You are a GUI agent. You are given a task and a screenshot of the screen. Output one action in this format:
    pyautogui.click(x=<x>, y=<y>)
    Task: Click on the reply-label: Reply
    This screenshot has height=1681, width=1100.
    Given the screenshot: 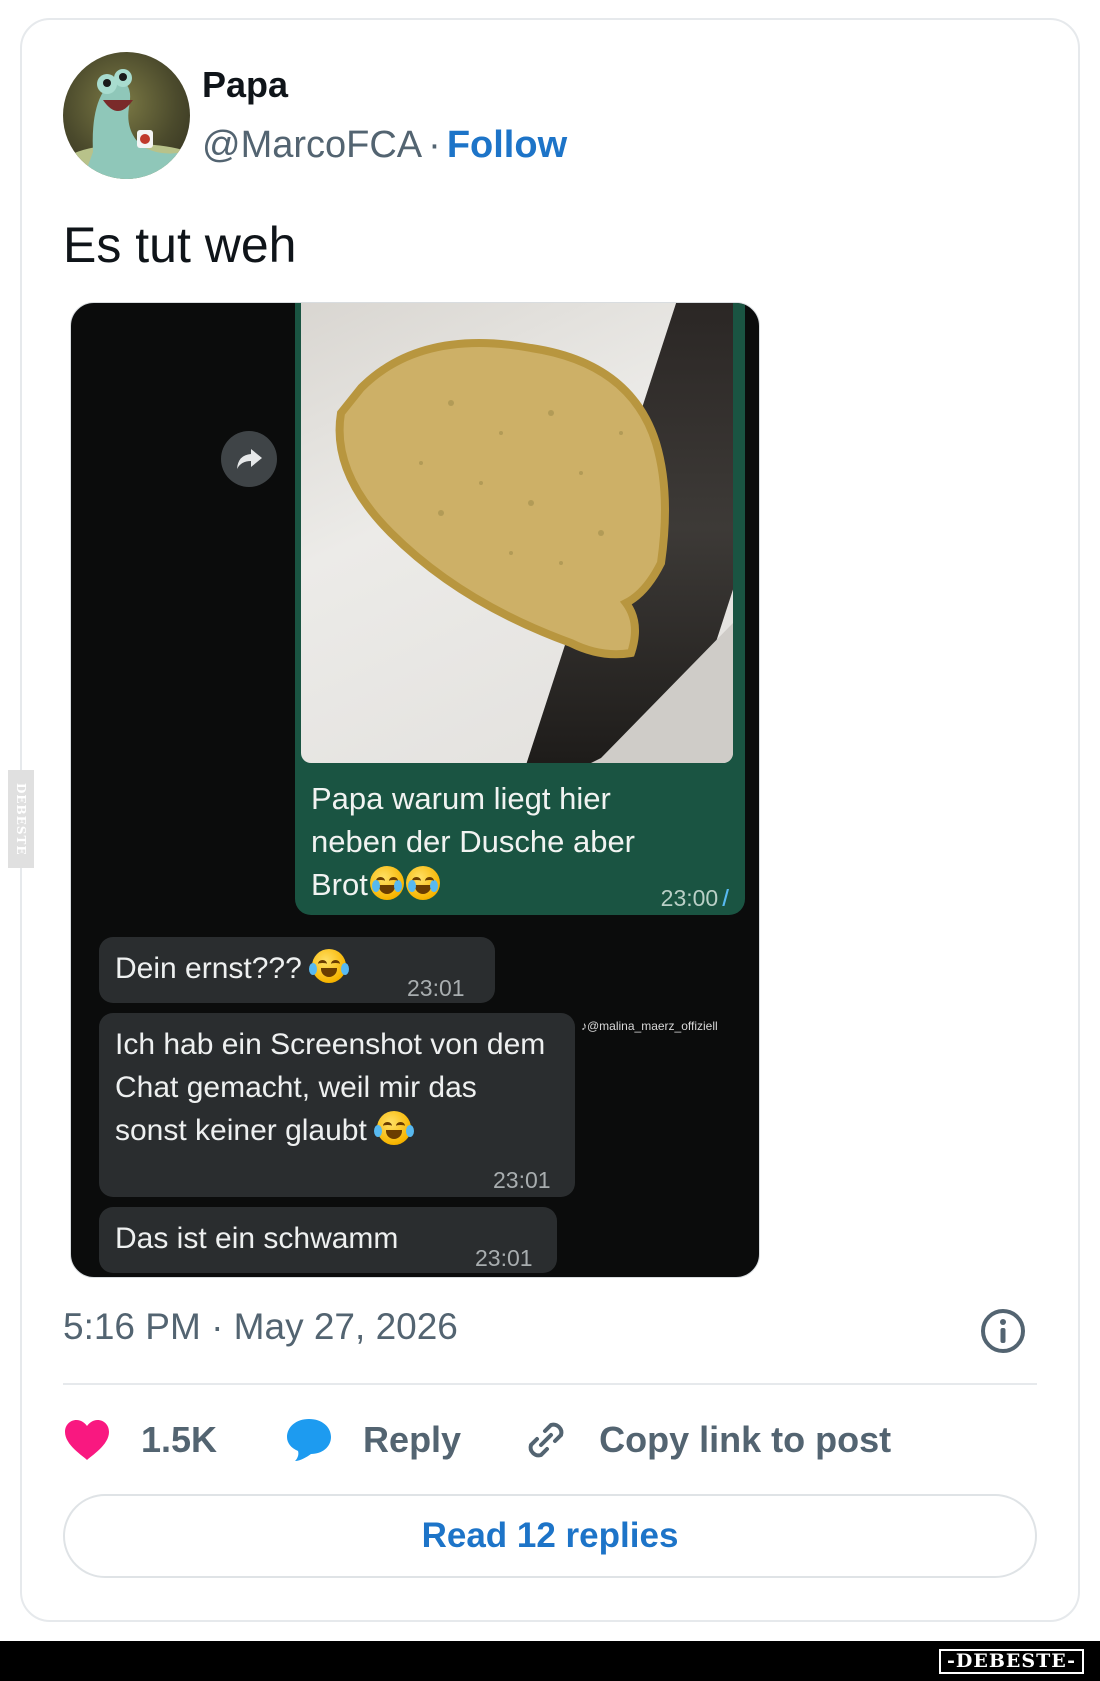 What is the action you would take?
    pyautogui.click(x=412, y=1439)
    